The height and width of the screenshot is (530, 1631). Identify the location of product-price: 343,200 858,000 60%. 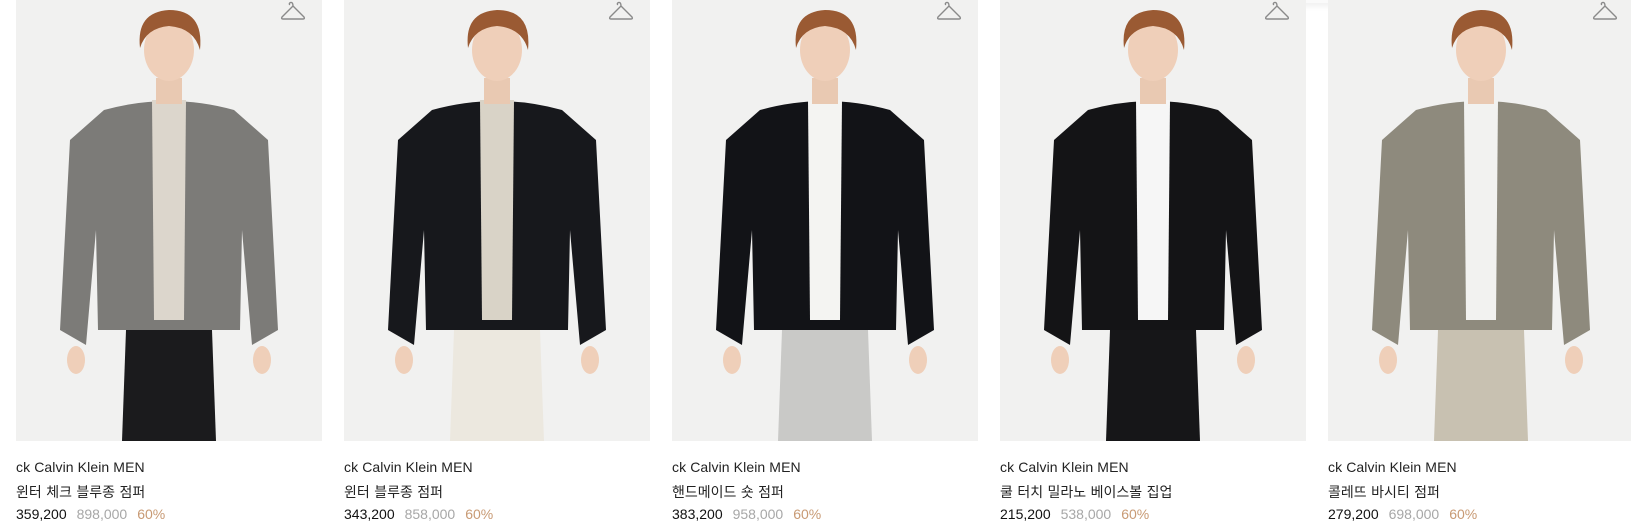
(418, 514).